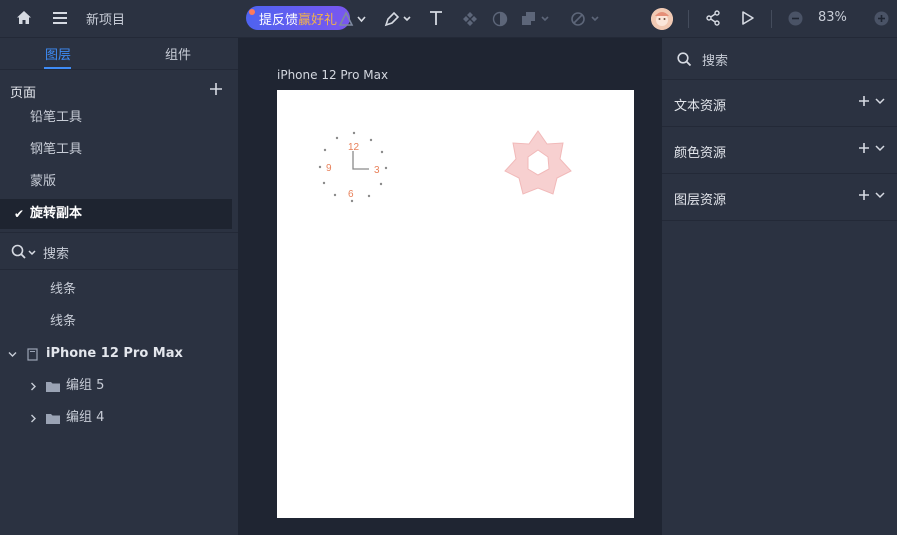 Image resolution: width=897 pixels, height=535 pixels. I want to click on menu-icon, so click(60, 18).